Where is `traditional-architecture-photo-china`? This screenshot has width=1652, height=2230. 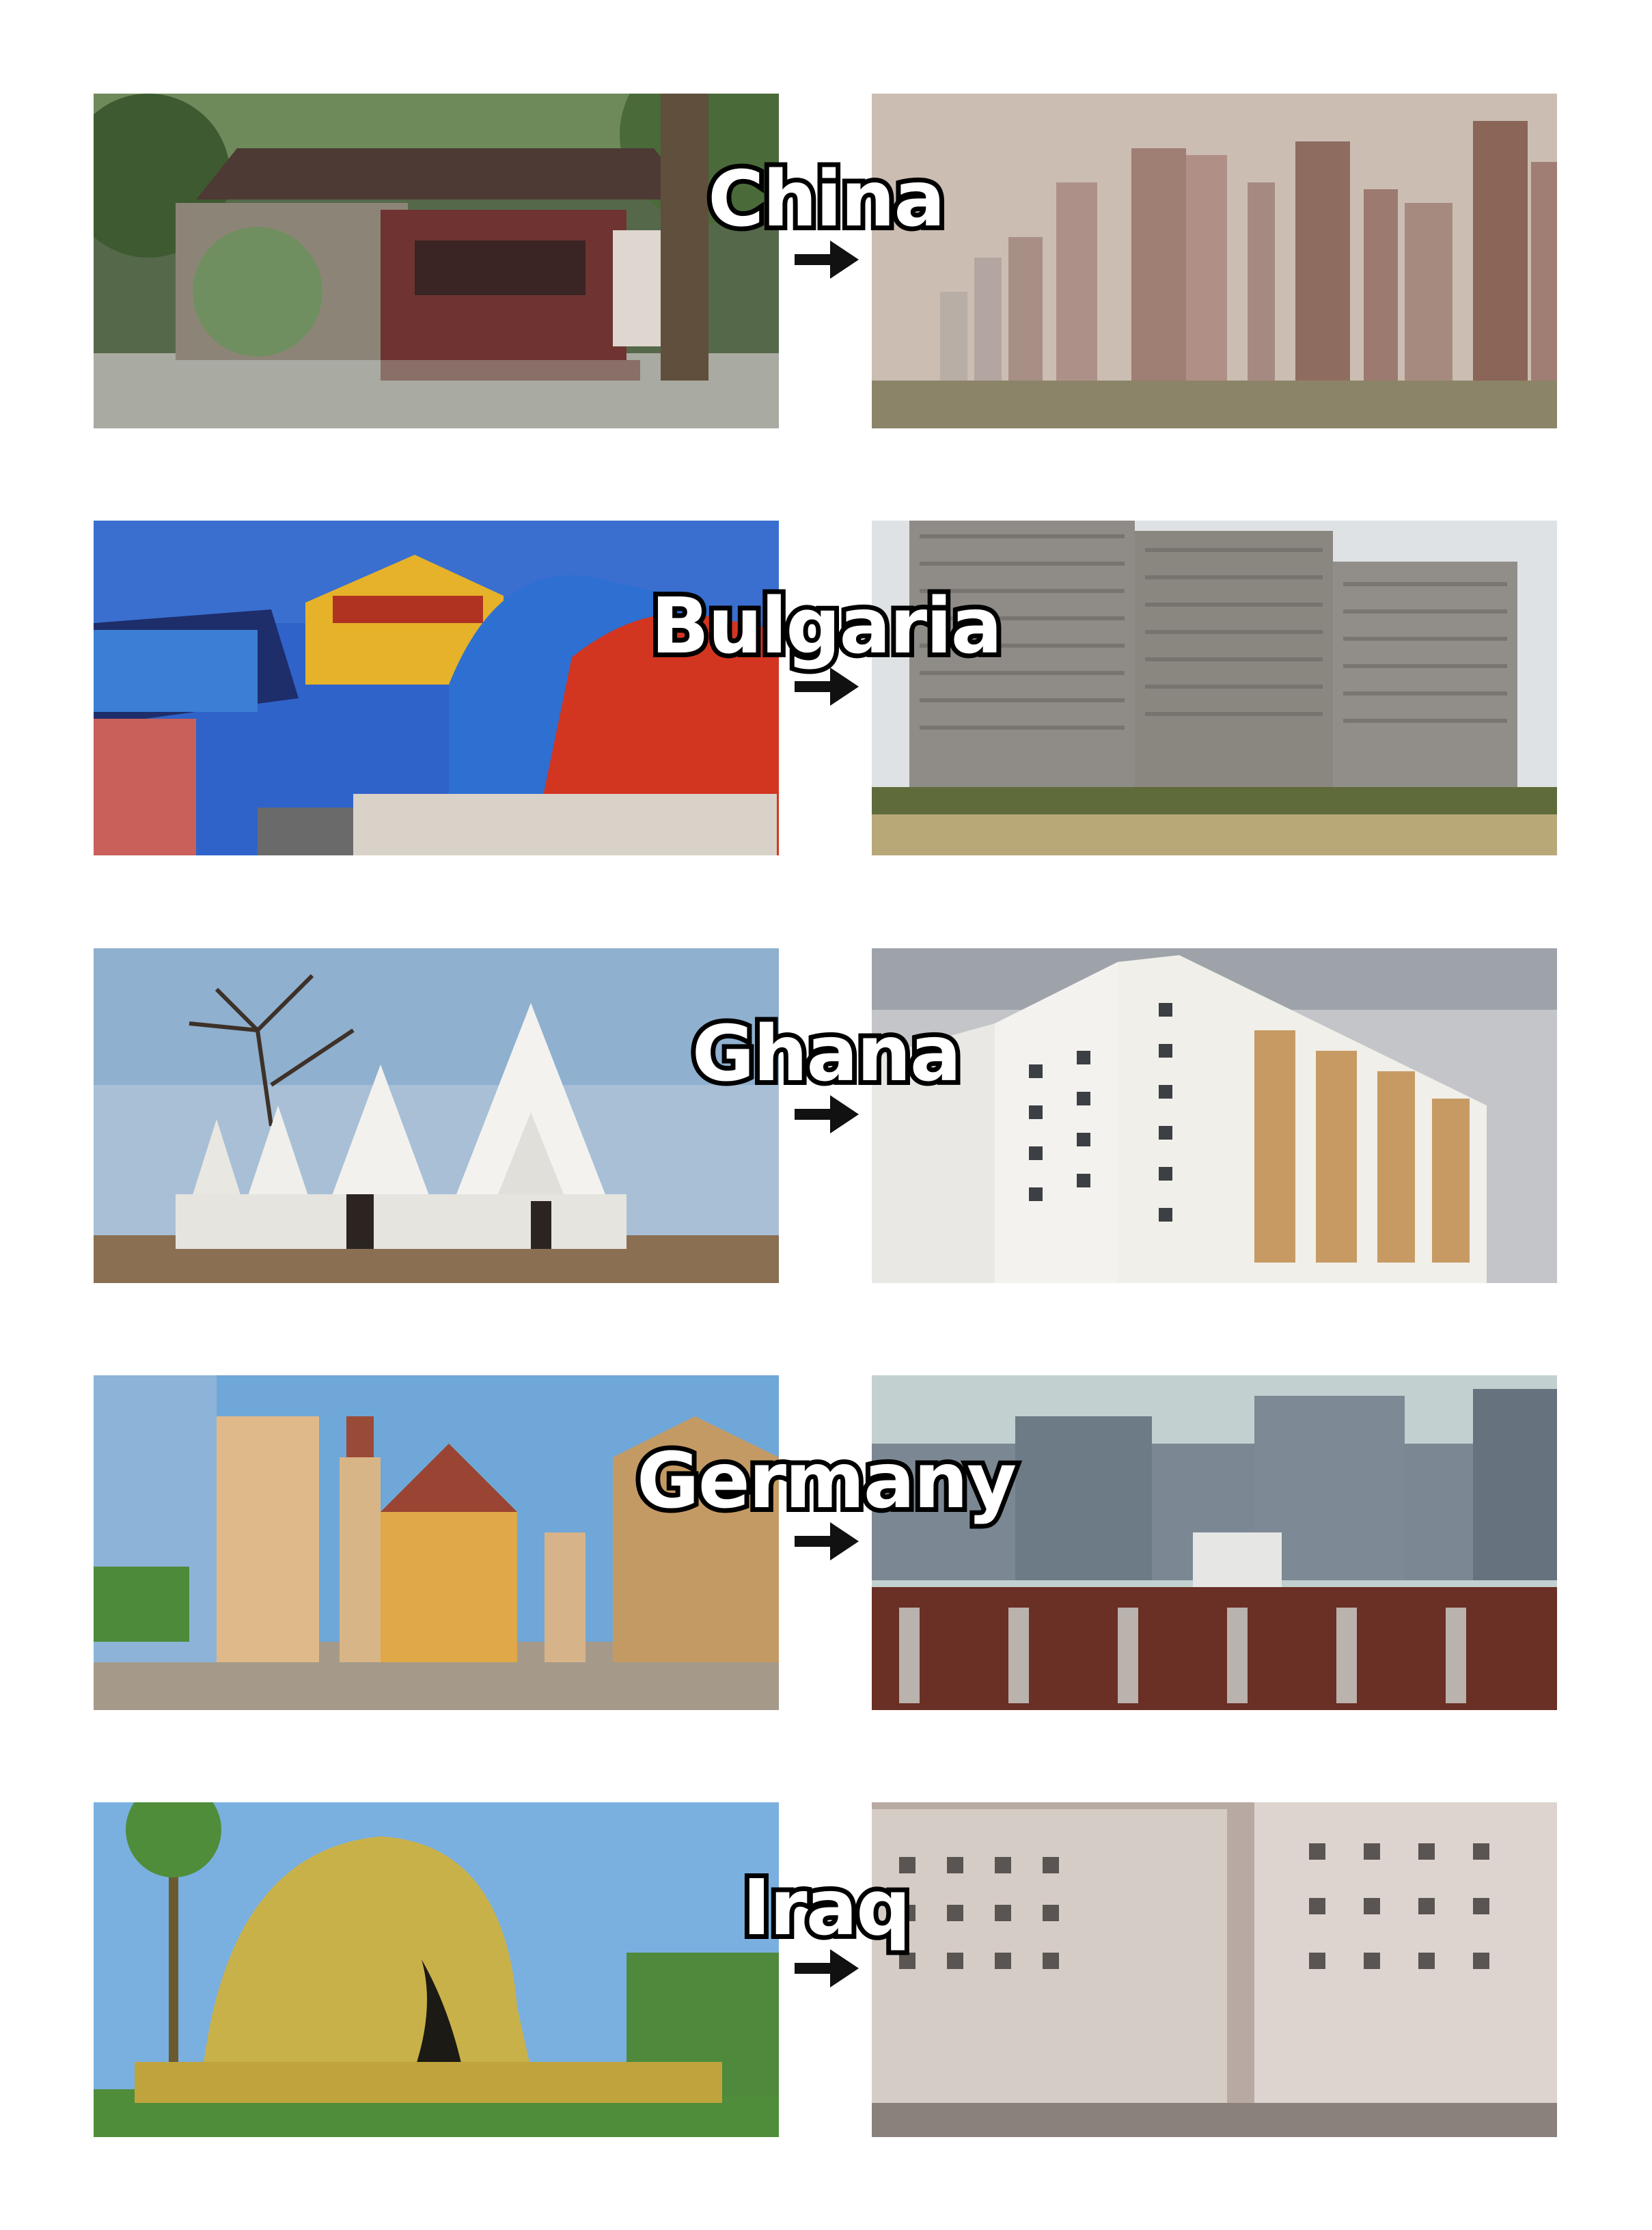 traditional-architecture-photo-china is located at coordinates (436, 261).